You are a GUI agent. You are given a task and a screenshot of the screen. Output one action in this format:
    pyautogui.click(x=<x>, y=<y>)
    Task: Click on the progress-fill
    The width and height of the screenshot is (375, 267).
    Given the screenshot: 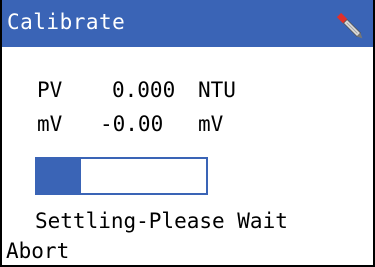 What is the action you would take?
    pyautogui.click(x=59, y=176)
    